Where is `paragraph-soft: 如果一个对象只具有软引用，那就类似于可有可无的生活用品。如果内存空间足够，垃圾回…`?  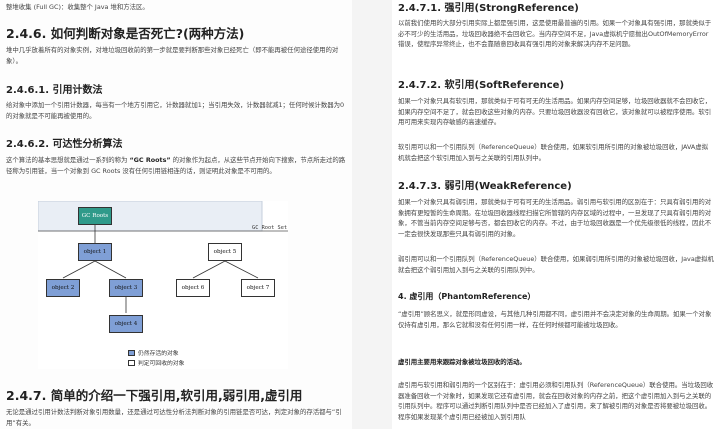 paragraph-soft: 如果一个对象只具有软引用，那就类似于可有可无的生活用品。如果内存空间足够，垃圾回… is located at coordinates (555, 112).